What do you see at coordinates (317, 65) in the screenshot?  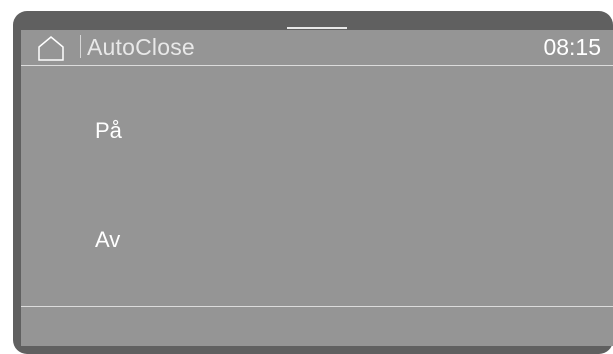 I see `header-divider` at bounding box center [317, 65].